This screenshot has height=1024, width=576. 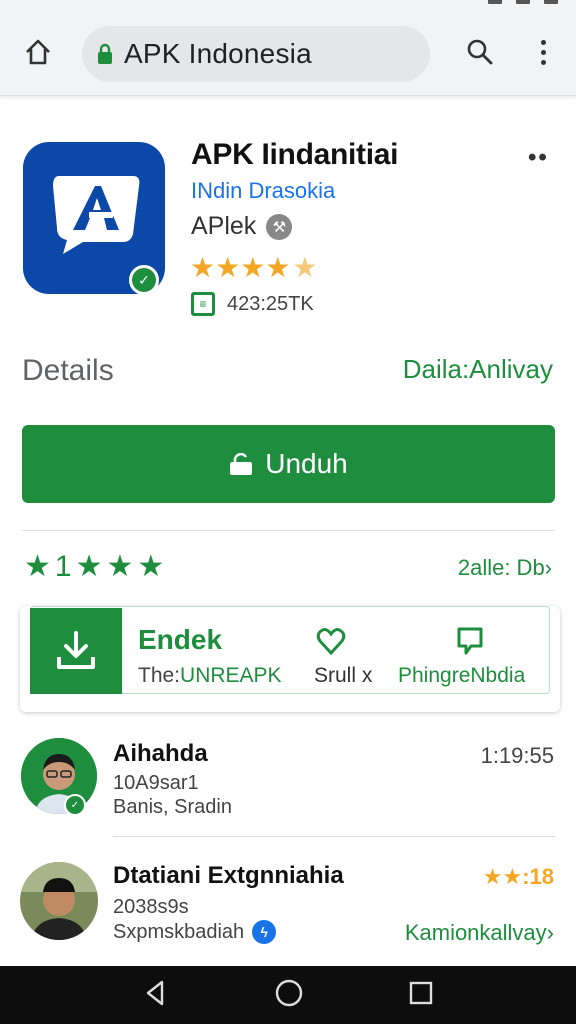 I want to click on back-button, so click(x=156, y=995).